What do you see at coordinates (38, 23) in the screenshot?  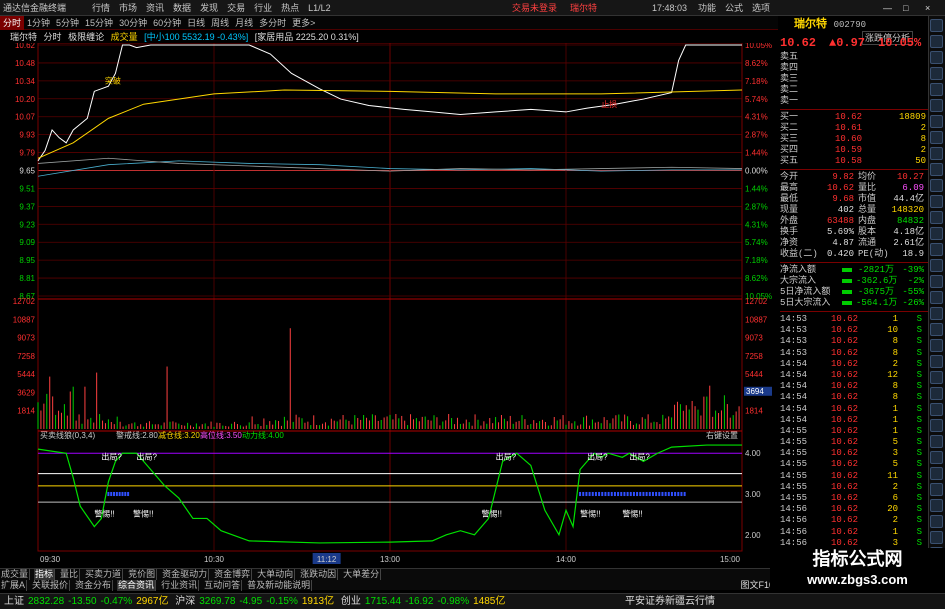 I see `period-tab-1: 1分钟` at bounding box center [38, 23].